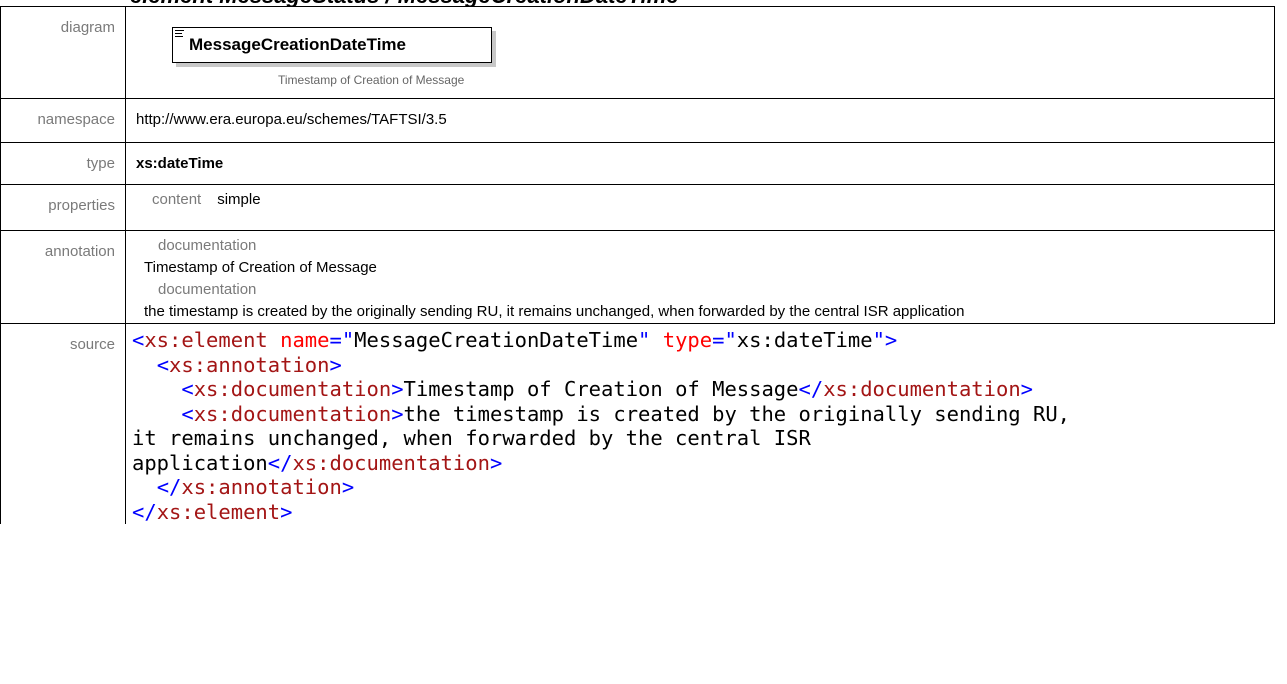 This screenshot has width=1287, height=684. Describe the element at coordinates (239, 199) in the screenshot. I see `property-value: simple` at that location.